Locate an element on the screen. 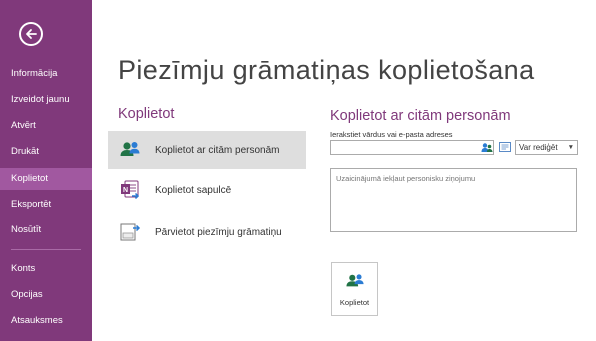 This screenshot has height=341, width=596. share-option-move: Pārvietot piezīmju grāmatiņu is located at coordinates (207, 232).